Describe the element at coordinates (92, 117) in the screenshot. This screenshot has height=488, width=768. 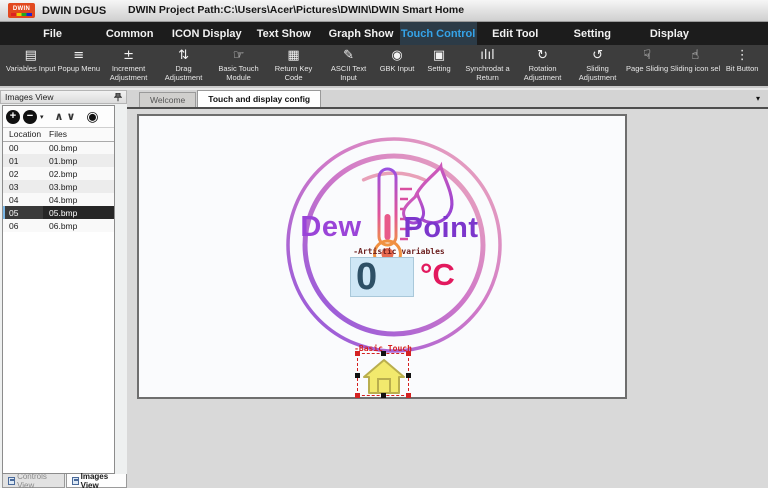
I see `preview-image-button: ◉` at that location.